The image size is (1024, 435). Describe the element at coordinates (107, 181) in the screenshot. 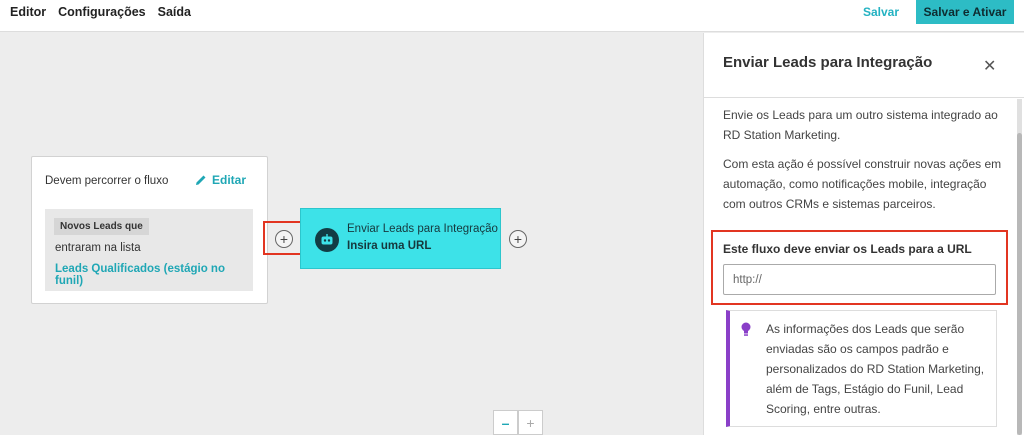

I see `start-node-title: Devem percorrer o fluxo` at that location.